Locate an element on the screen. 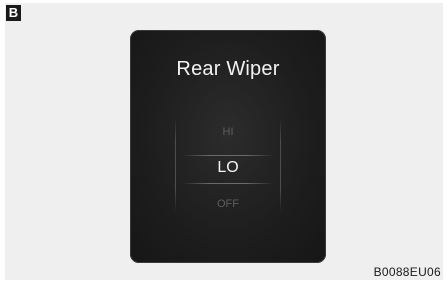 This screenshot has width=447, height=285. figure-badge: B is located at coordinates (13, 13).